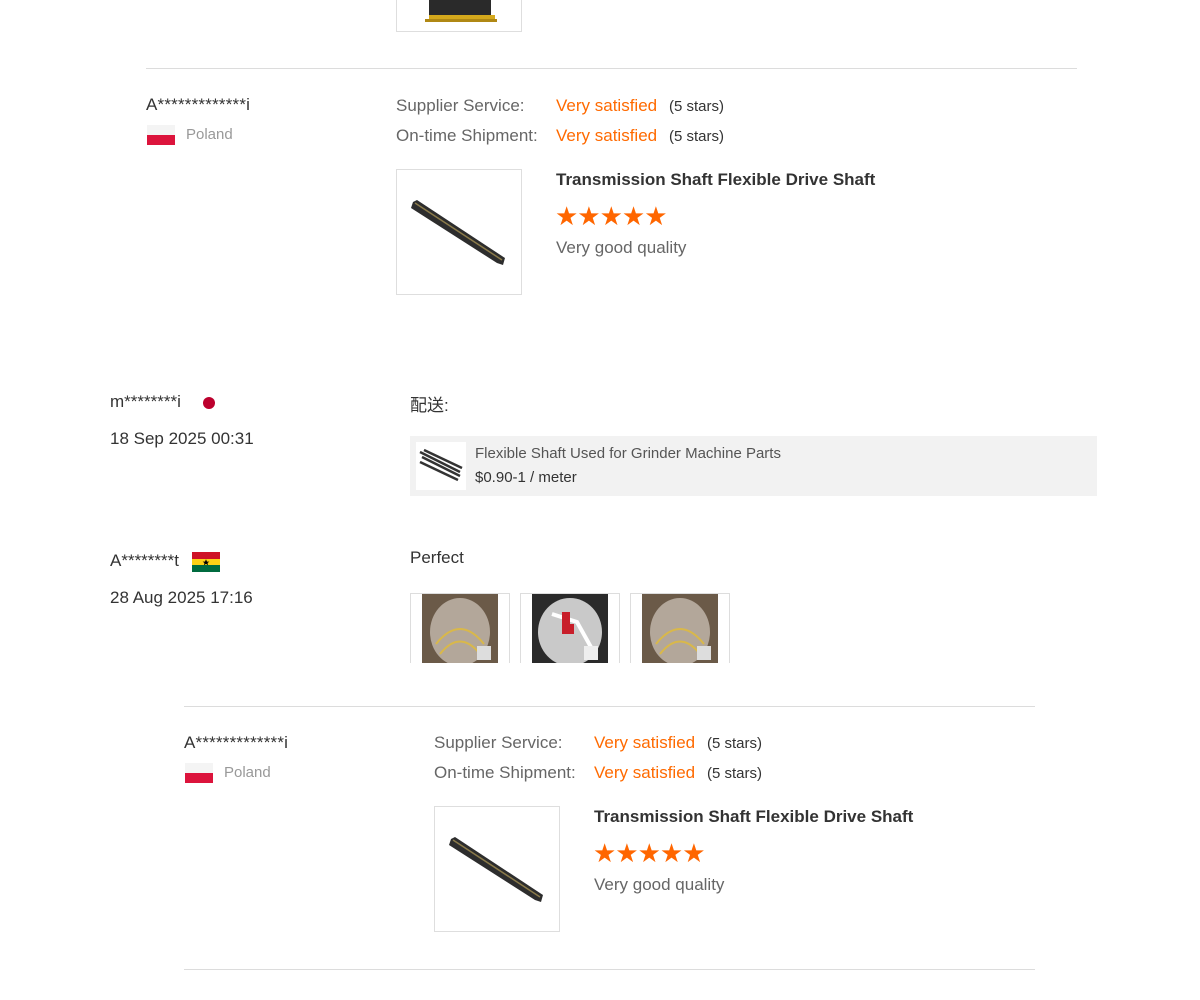 The image size is (1200, 1000). What do you see at coordinates (145, 401) in the screenshot?
I see `reviewer-name: m********i` at bounding box center [145, 401].